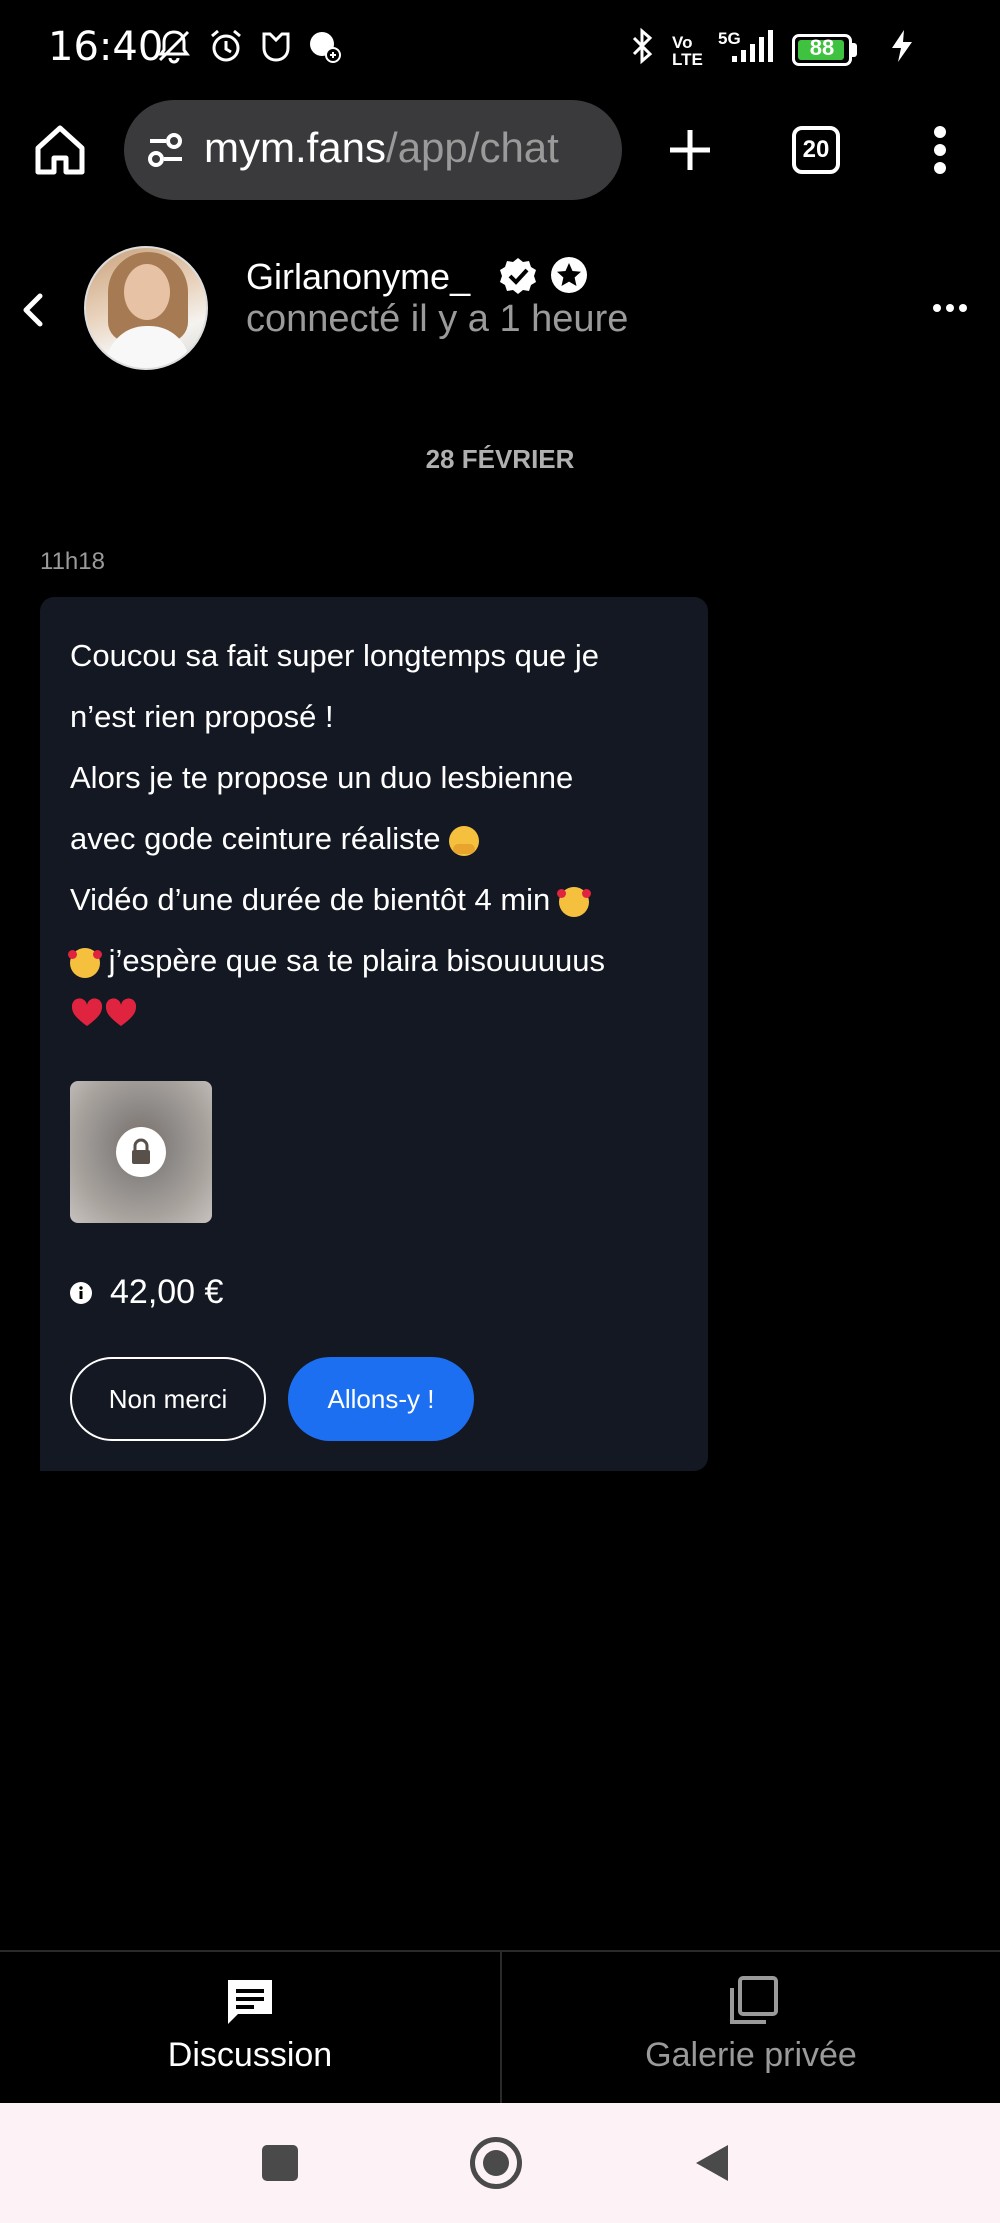 This screenshot has width=1000, height=2223. What do you see at coordinates (751, 2055) in the screenshot?
I see `tab-gallery-label: Galerie privée` at bounding box center [751, 2055].